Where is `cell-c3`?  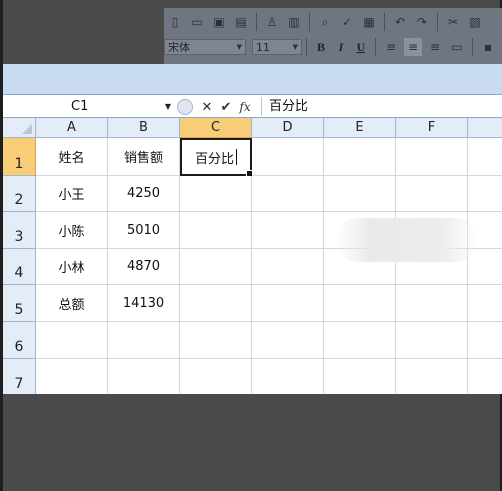
cell-c3 is located at coordinates (216, 230).